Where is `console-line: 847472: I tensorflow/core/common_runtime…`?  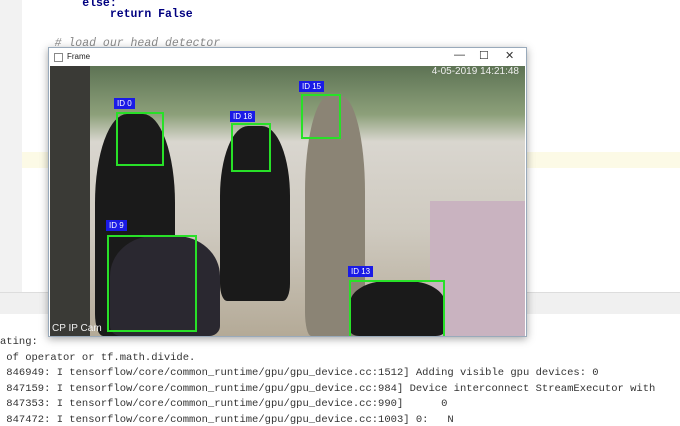
console-line: 847472: I tensorflow/core/common_runtime… is located at coordinates (227, 419).